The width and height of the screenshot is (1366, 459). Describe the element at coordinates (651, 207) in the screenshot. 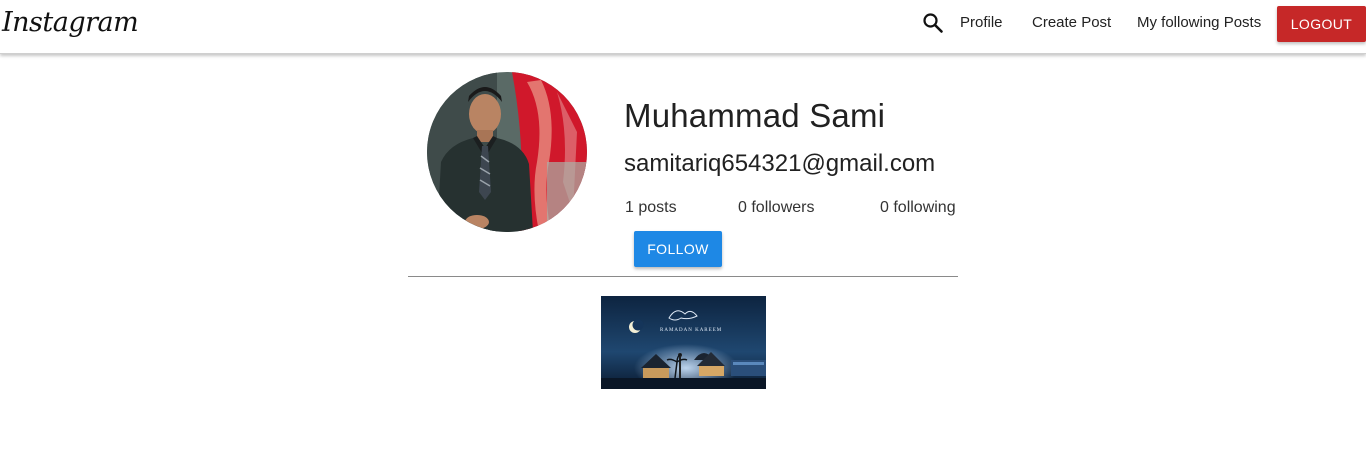

I see `posts-count: 1 posts` at that location.